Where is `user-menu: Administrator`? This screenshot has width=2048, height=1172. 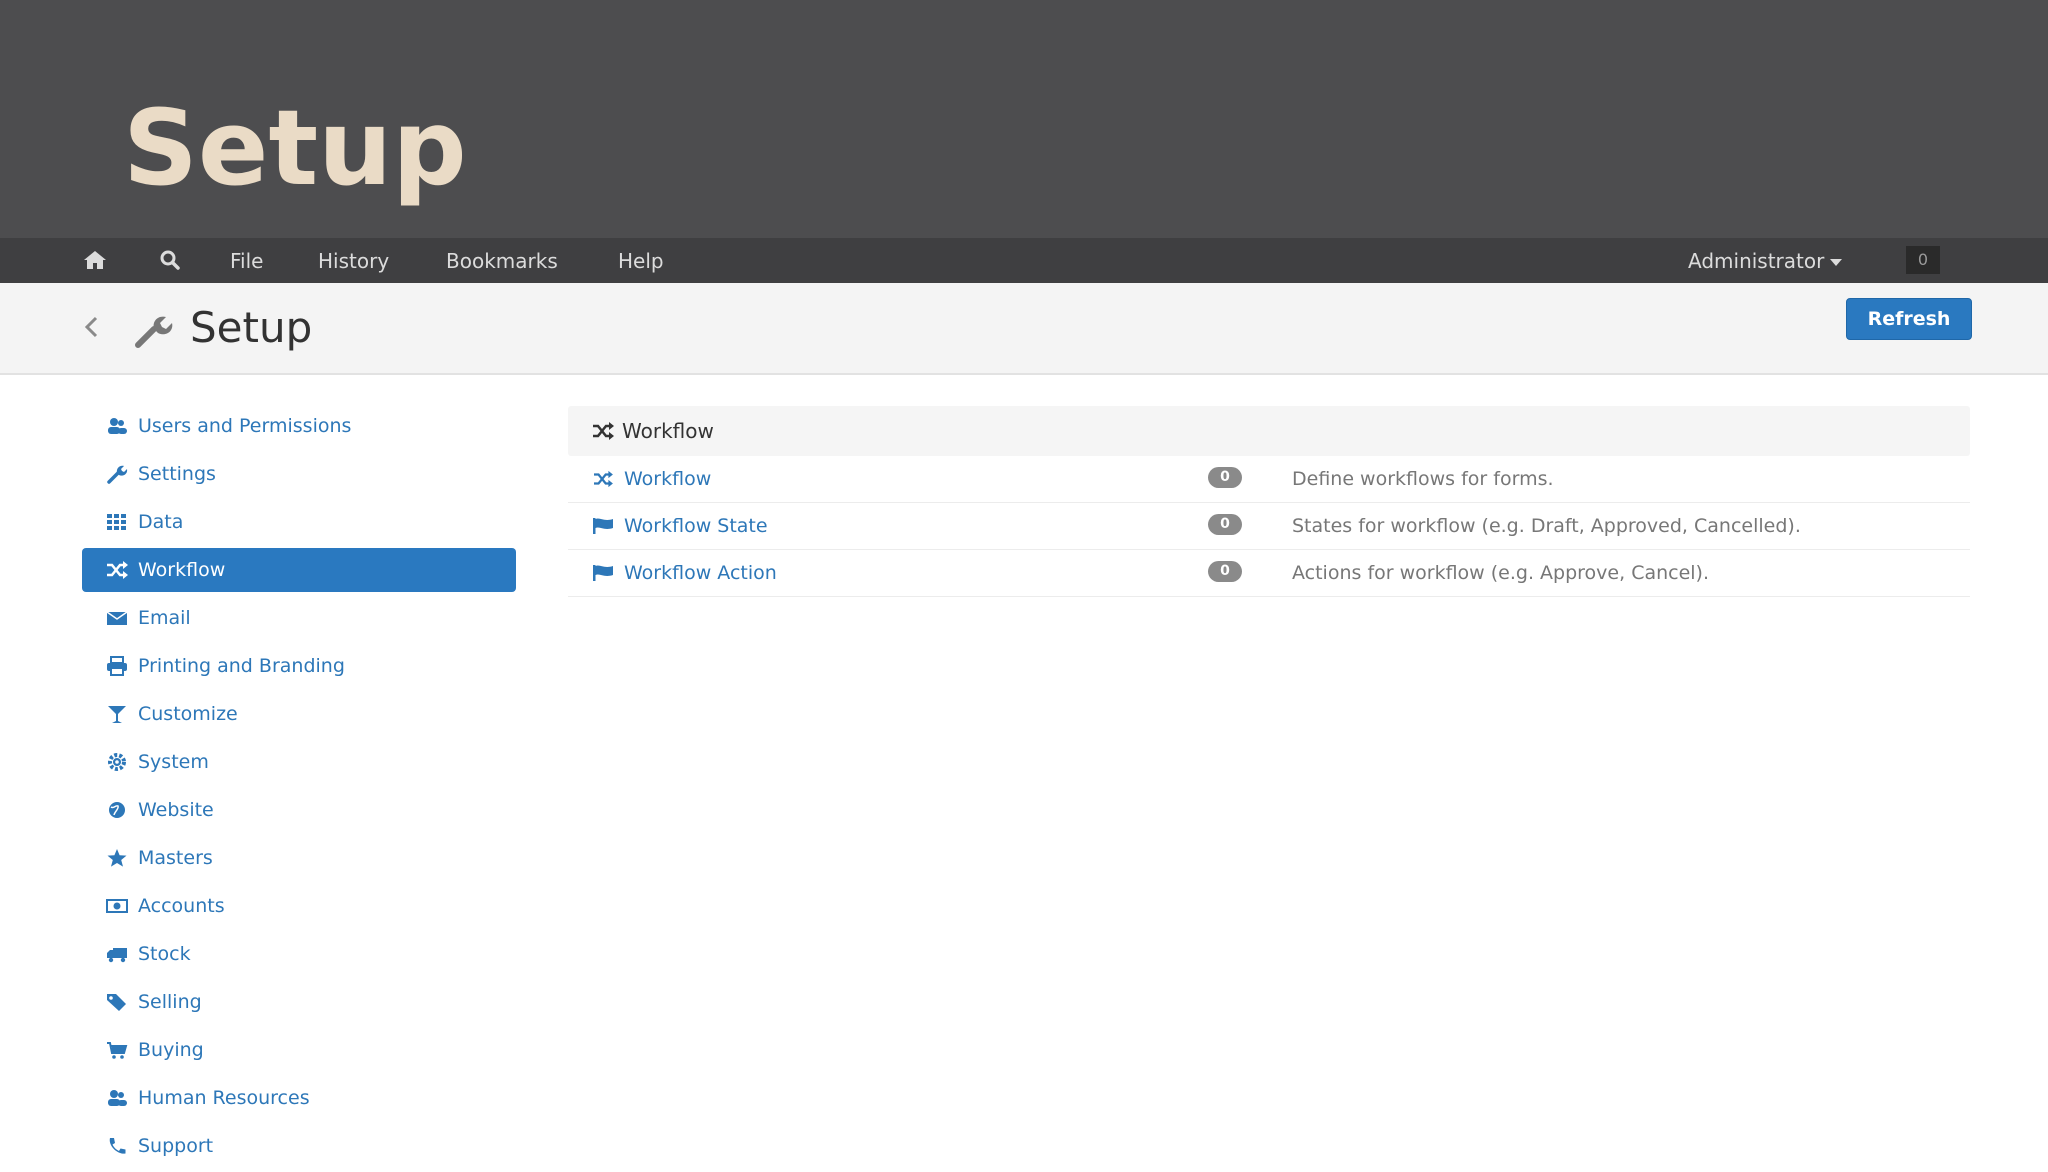
user-menu: Administrator is located at coordinates (1765, 261).